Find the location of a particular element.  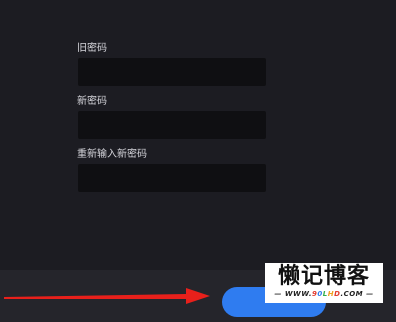

confirm-password-label: 重新输入新密码 is located at coordinates (112, 154).